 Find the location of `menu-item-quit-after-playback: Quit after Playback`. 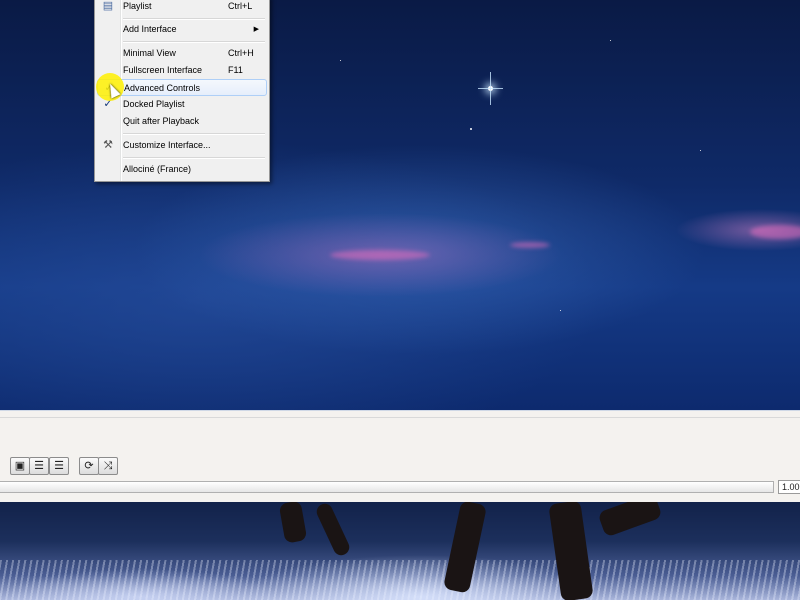

menu-item-quit-after-playback: Quit after Playback is located at coordinates (182, 121).